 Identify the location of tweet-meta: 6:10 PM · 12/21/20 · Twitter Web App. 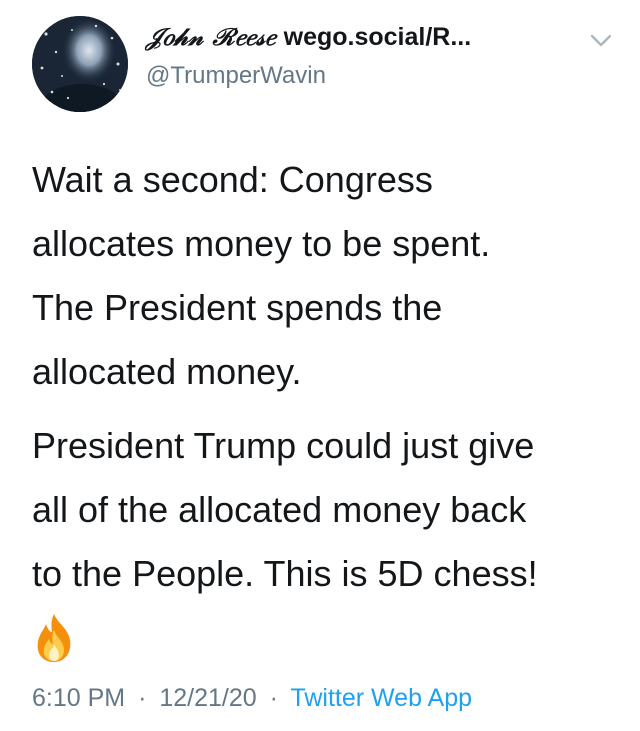
(252, 698).